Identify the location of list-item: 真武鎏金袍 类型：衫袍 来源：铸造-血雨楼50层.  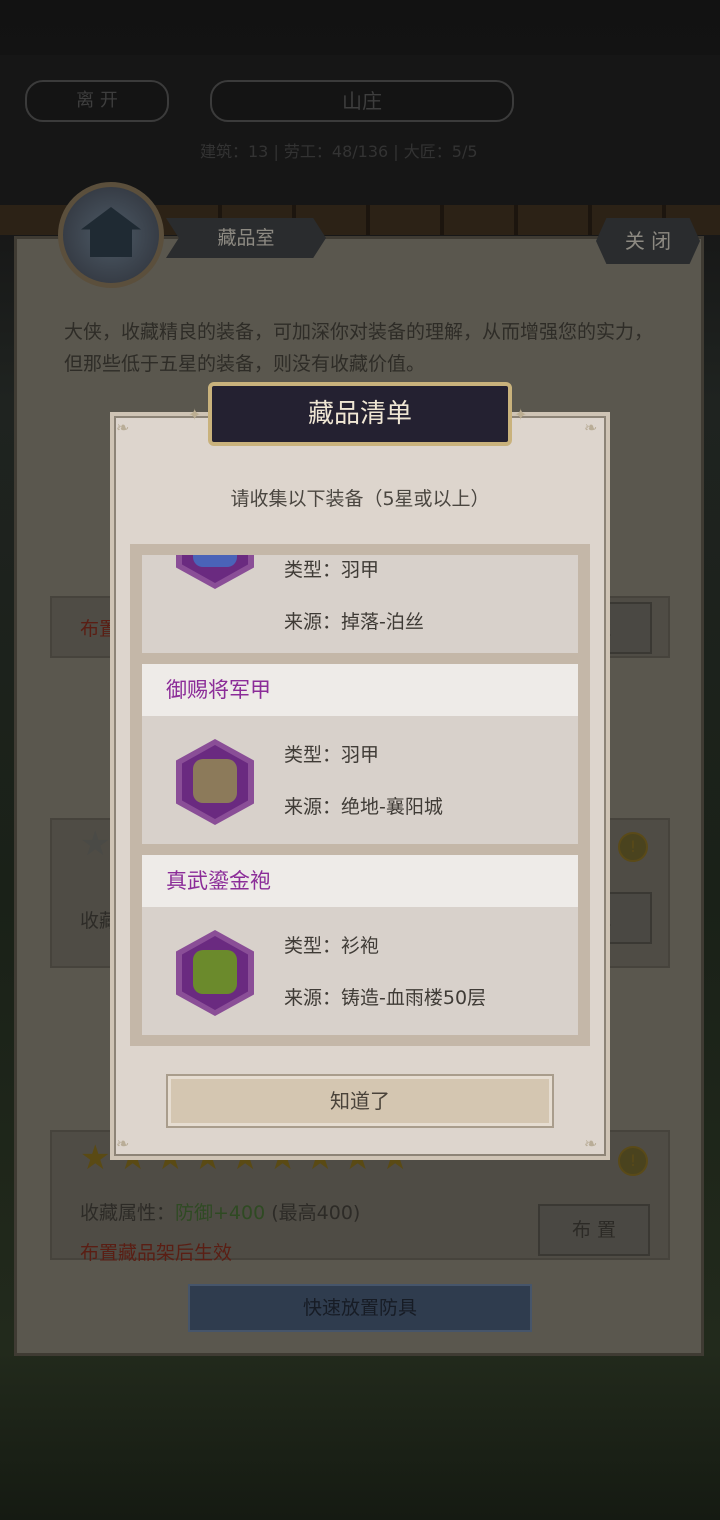
(360, 945).